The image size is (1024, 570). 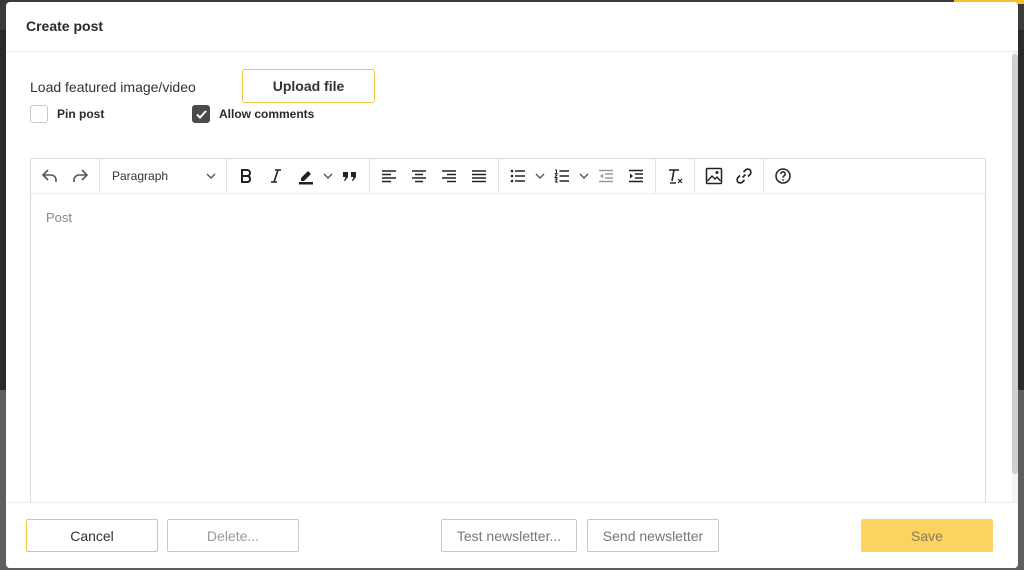 I want to click on format-group, so click(x=298, y=176).